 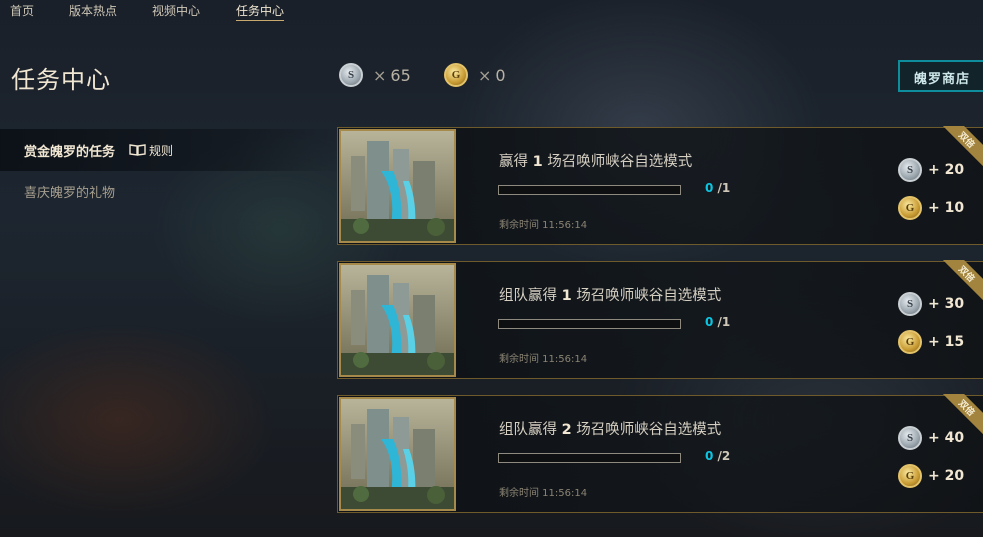 What do you see at coordinates (93, 9) in the screenshot?
I see `nav-version-highlights: 版本热点` at bounding box center [93, 9].